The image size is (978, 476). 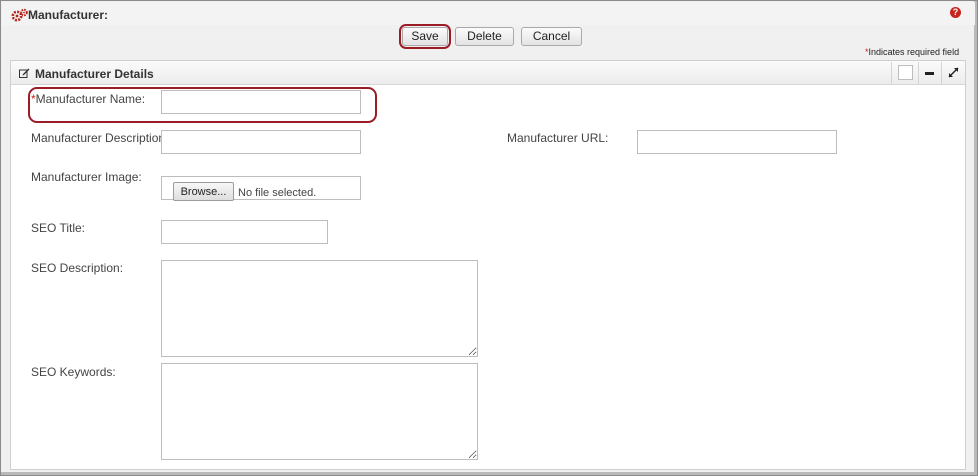 I want to click on cancel-button: Cancel, so click(x=551, y=36).